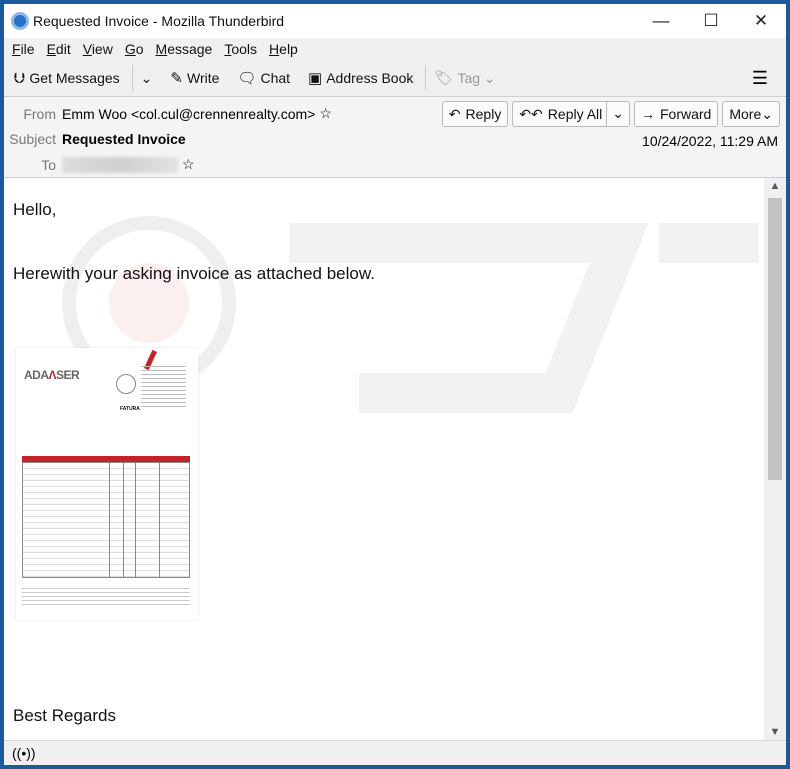  Describe the element at coordinates (20, 78) in the screenshot. I see `download-icon: ⮋` at that location.